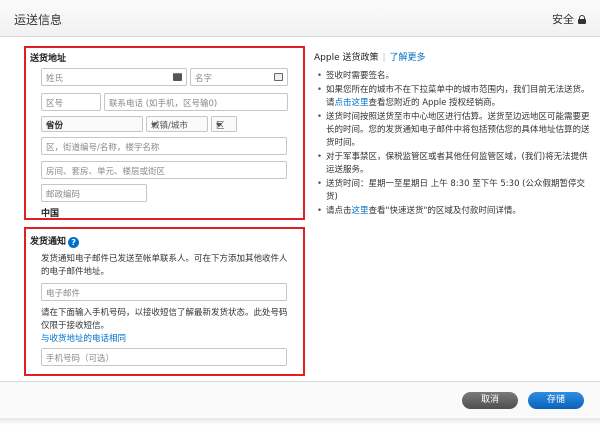 Image resolution: width=600 pixels, height=425 pixels. What do you see at coordinates (177, 124) in the screenshot?
I see `city-select: 城镇/城市` at bounding box center [177, 124].